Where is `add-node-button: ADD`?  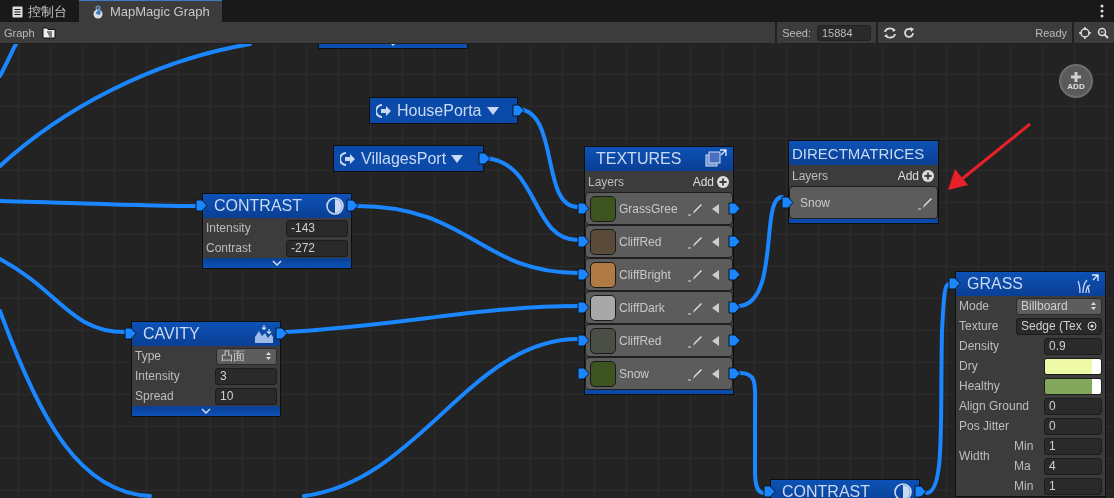 add-node-button: ADD is located at coordinates (1076, 81).